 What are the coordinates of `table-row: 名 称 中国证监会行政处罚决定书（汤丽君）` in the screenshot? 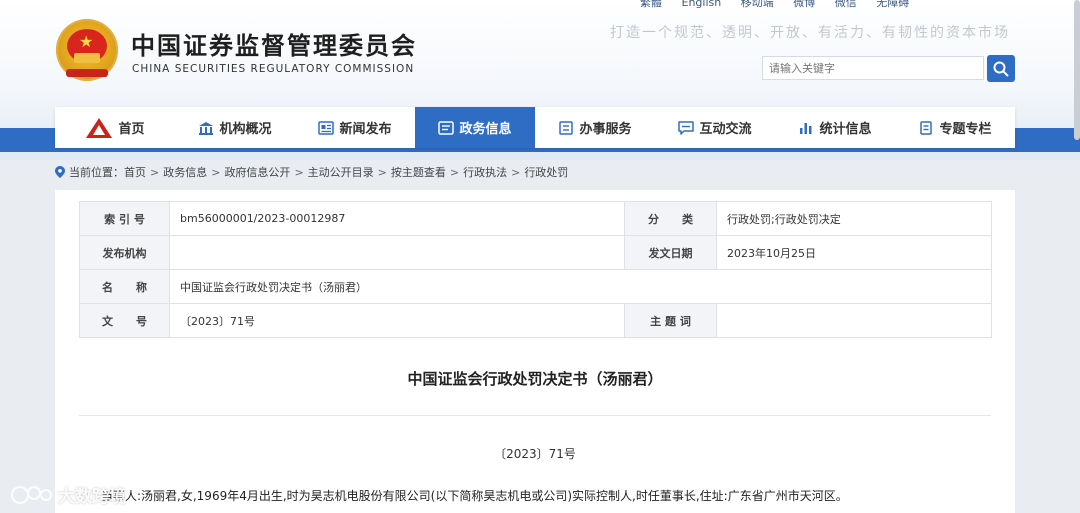 It's located at (535, 286).